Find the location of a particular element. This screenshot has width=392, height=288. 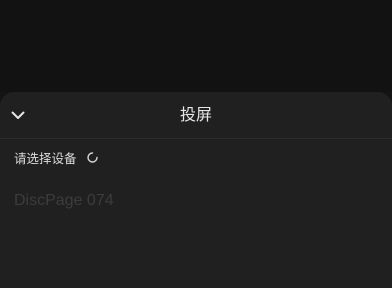

device-list-item: DiscPage 074 is located at coordinates (64, 201).